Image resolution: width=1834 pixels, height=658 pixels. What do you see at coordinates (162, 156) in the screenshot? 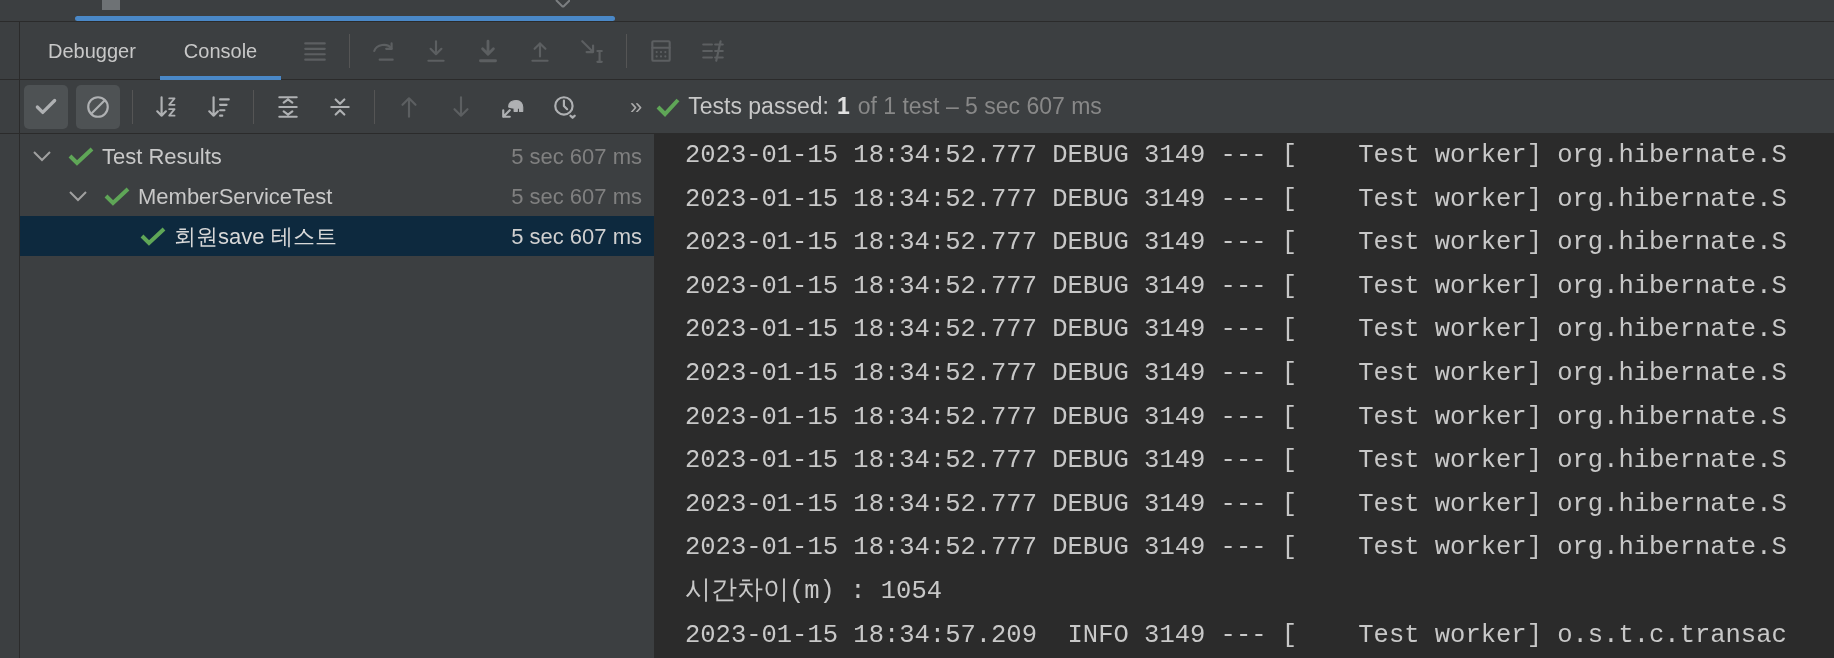
I see `test-name: Test Results` at bounding box center [162, 156].